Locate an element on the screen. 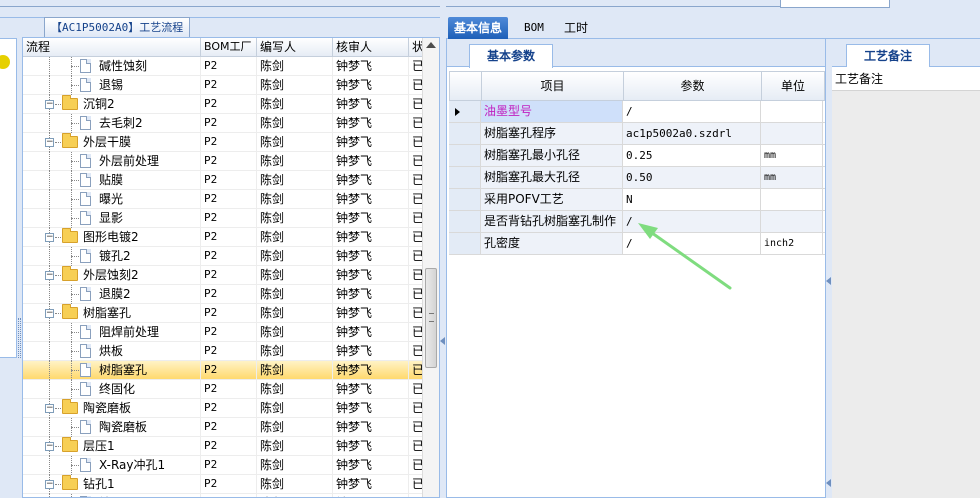 This screenshot has height=498, width=980. tree-row: 去毛刺2P2陈剑钟梦飞已审核 is located at coordinates (231, 123).